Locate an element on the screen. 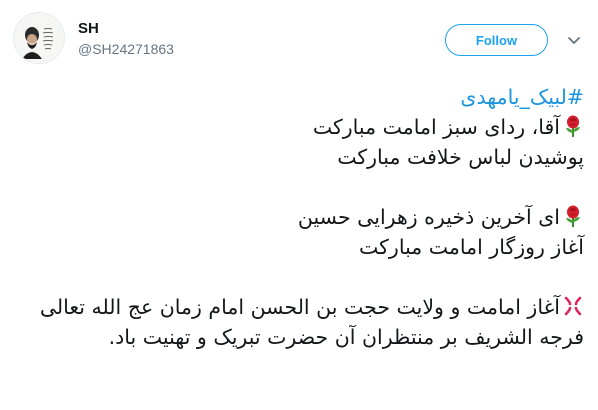 This screenshot has height=410, width=598. poem-line-1: آقا، ردای سبز امامت مبارکت is located at coordinates (436, 127).